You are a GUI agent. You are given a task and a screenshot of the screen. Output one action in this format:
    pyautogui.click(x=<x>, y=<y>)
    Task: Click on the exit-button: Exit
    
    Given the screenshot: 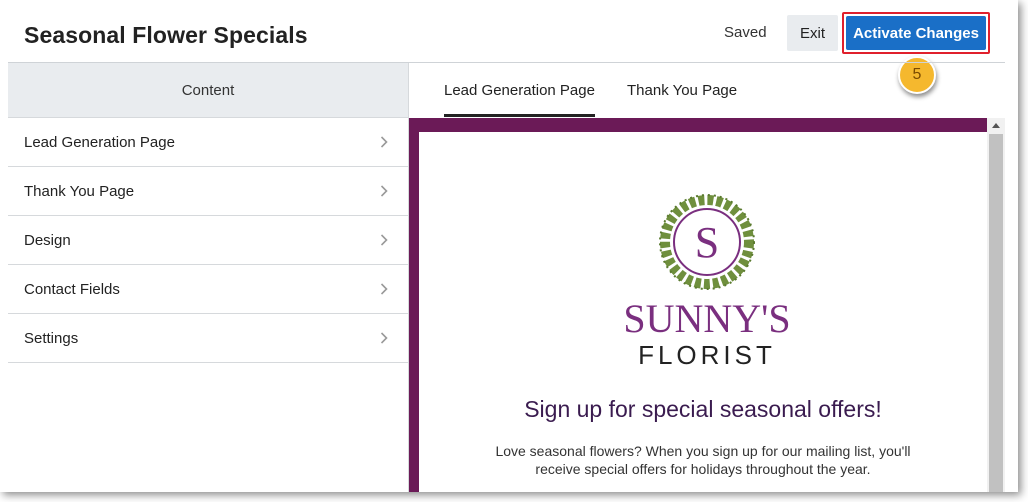 What is the action you would take?
    pyautogui.click(x=812, y=33)
    